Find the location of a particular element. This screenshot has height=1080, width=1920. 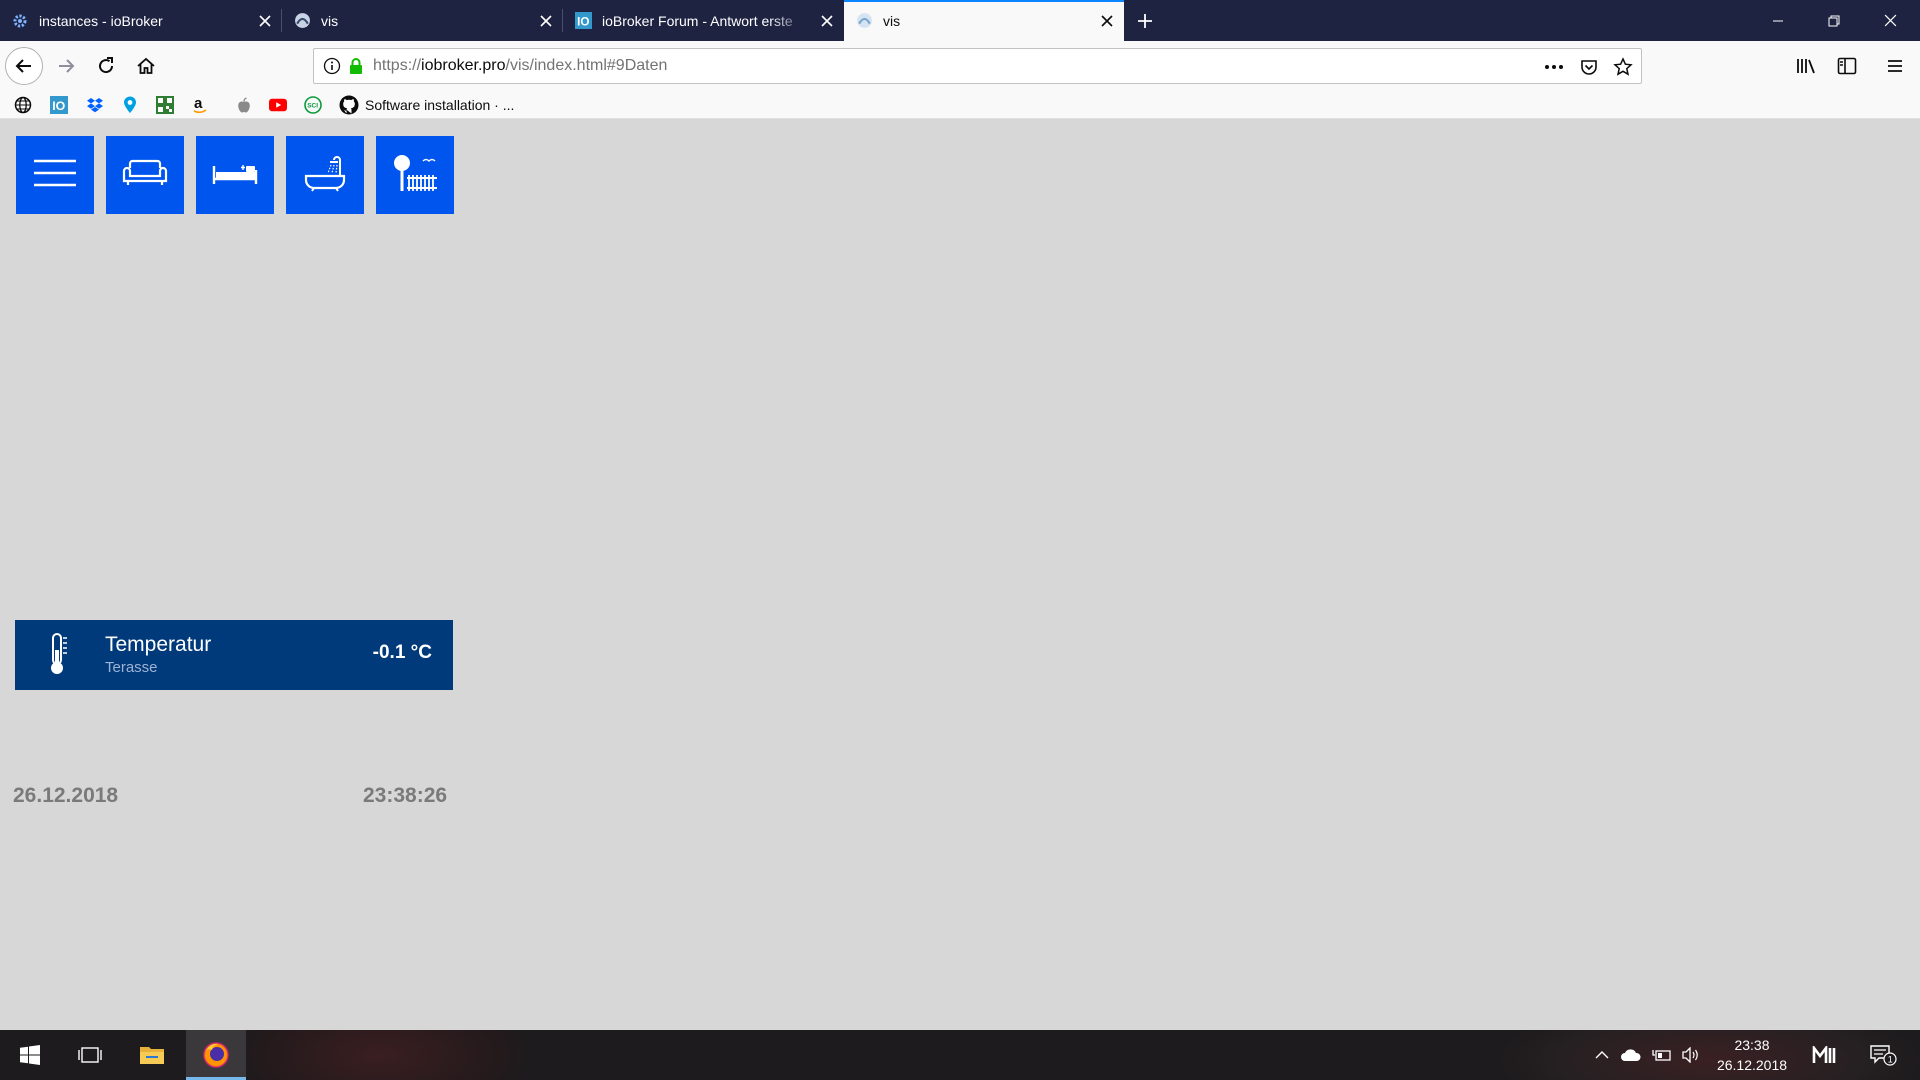

date-display: 26.12.2018 is located at coordinates (66, 795).